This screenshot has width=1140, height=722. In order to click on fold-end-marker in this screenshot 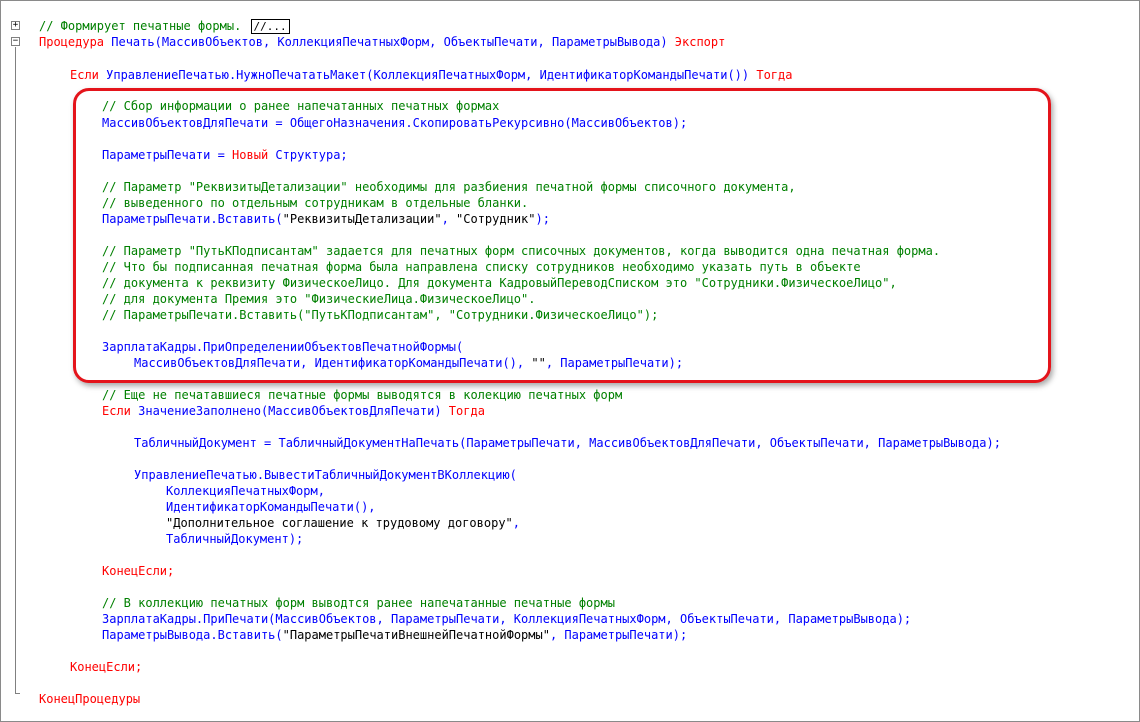, I will do `click(17, 693)`.